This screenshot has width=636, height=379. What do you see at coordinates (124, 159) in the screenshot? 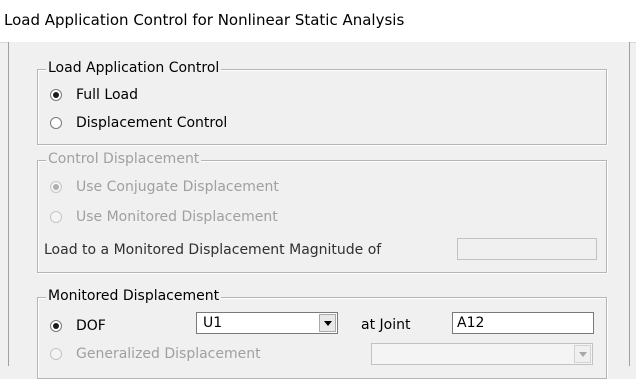
I see `group-title: Control Displacement` at bounding box center [124, 159].